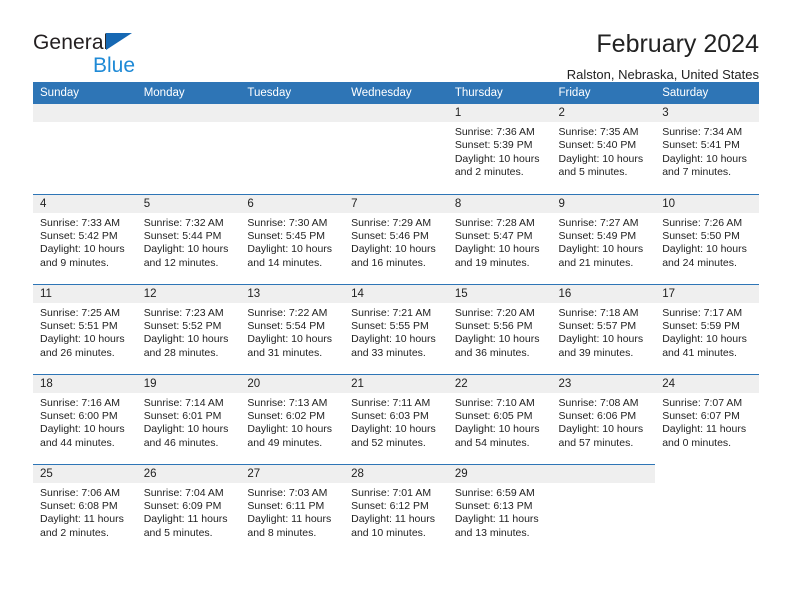  What do you see at coordinates (697, 442) in the screenshot?
I see `daylight-text-line2: and 0 minutes.` at bounding box center [697, 442].